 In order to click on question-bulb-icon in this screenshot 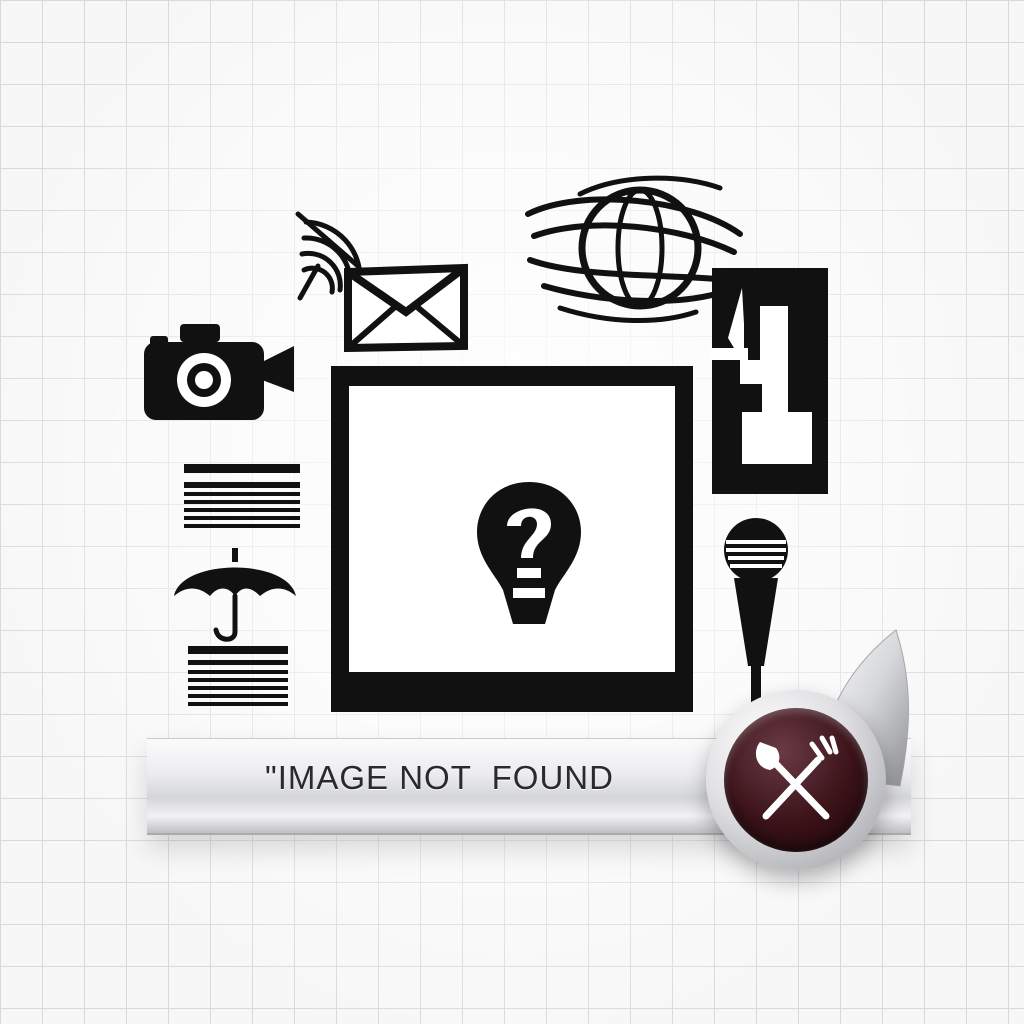, I will do `click(529, 553)`.